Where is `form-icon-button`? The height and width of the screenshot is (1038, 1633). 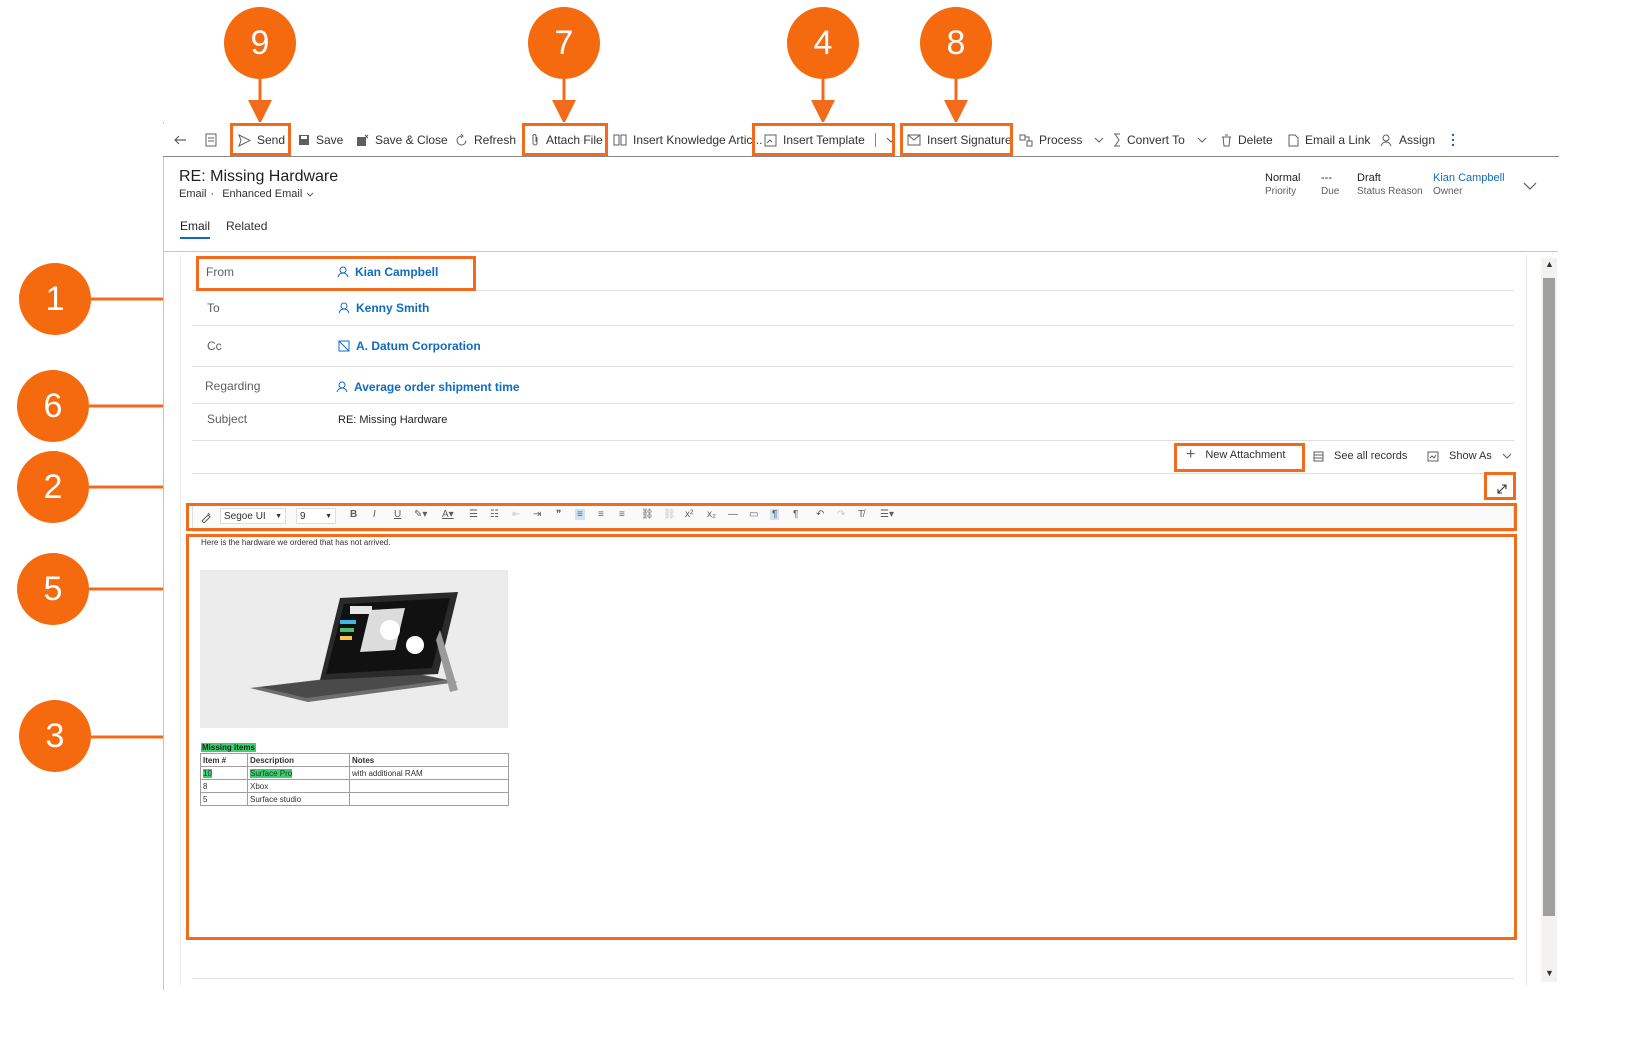
form-icon-button is located at coordinates (211, 140).